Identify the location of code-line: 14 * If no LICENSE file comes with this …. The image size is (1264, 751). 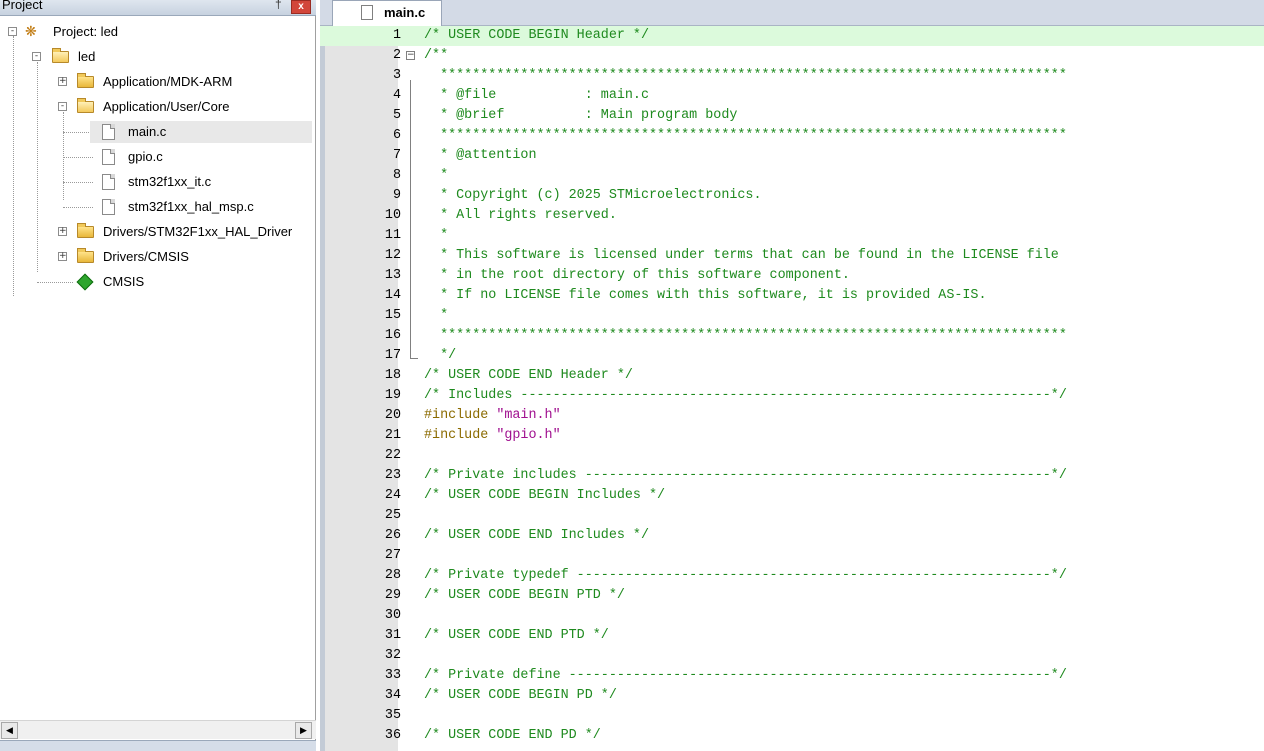
(792, 296).